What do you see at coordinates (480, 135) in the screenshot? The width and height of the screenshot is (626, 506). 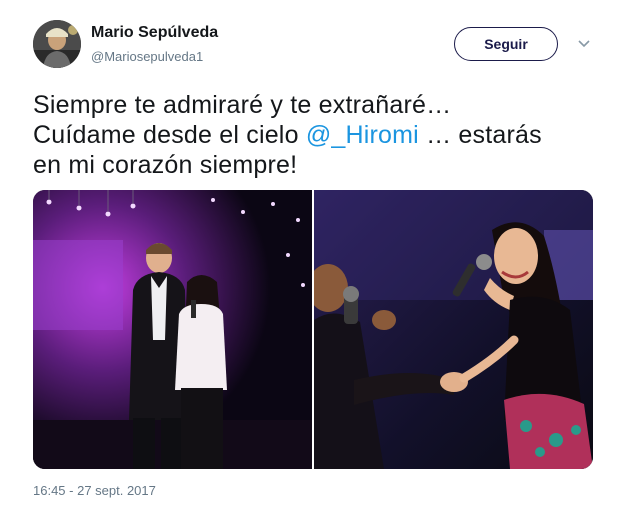 I see `tweet-text-segment: … estarás` at bounding box center [480, 135].